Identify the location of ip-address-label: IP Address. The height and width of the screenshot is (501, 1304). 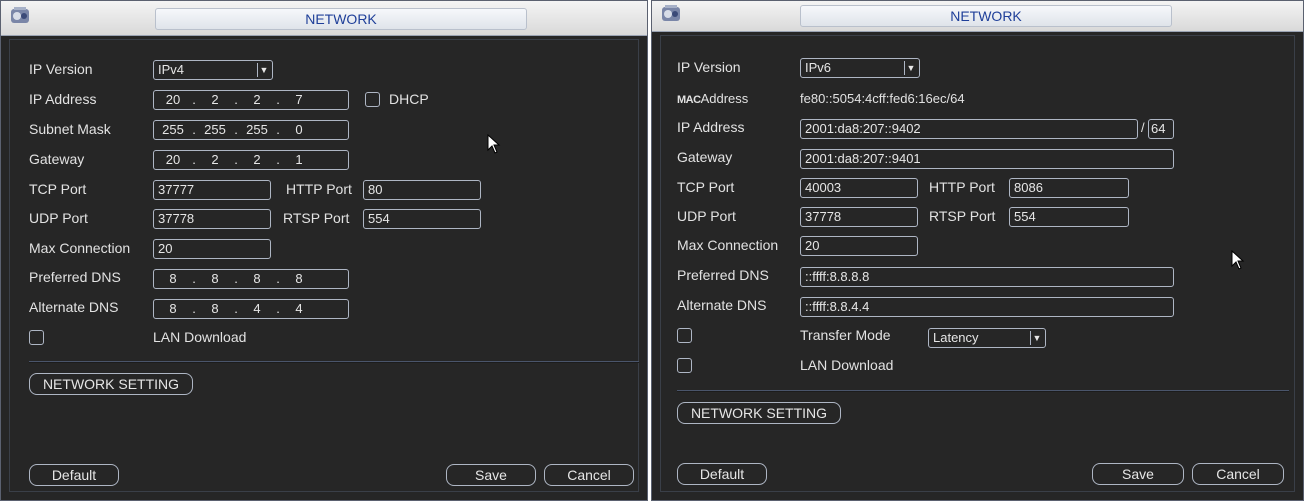
(711, 127).